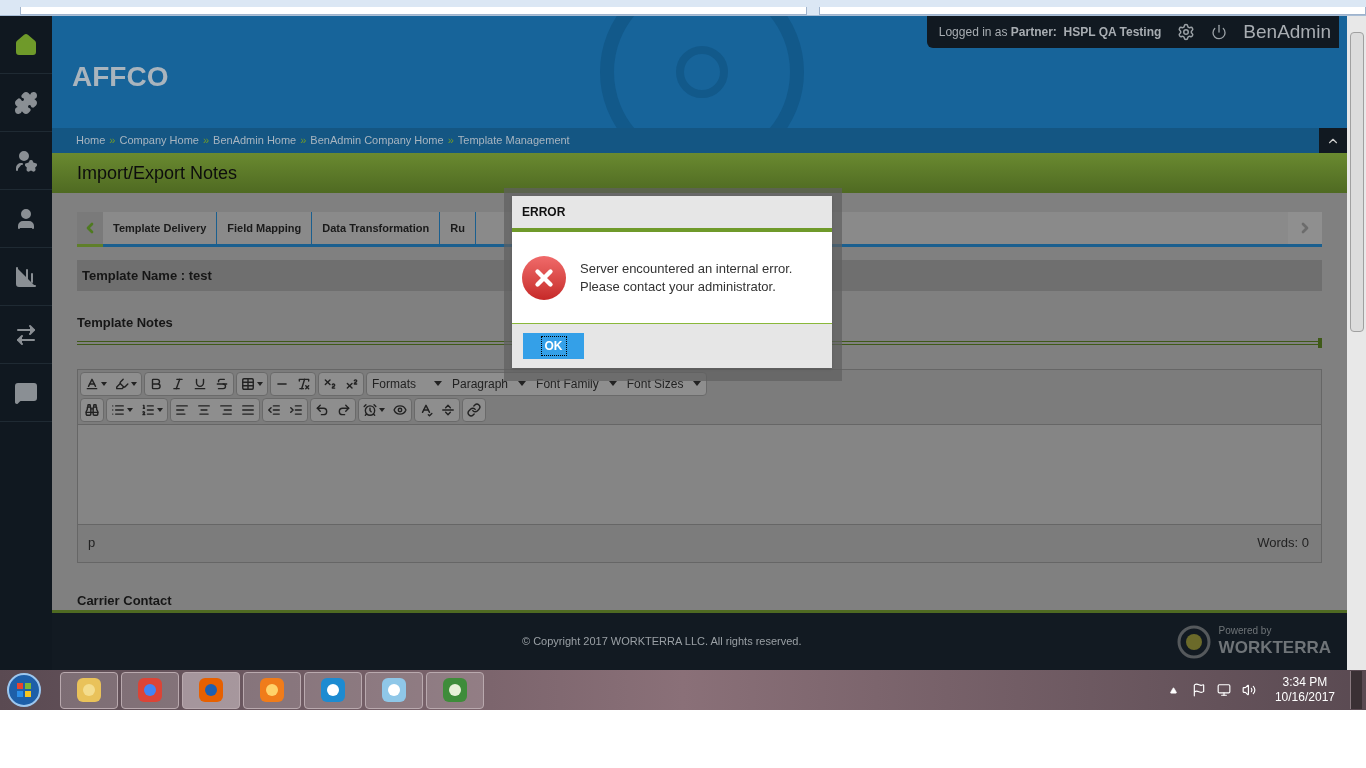 The image size is (1366, 768). What do you see at coordinates (265, 228) in the screenshot?
I see `tab: Field Mapping` at bounding box center [265, 228].